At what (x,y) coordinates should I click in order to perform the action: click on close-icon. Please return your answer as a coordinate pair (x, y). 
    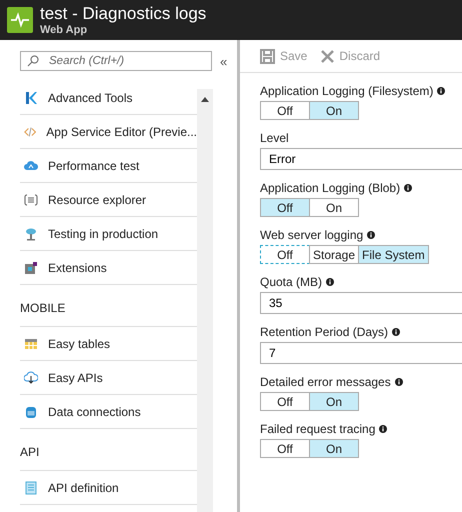
    Looking at the image, I should click on (327, 56).